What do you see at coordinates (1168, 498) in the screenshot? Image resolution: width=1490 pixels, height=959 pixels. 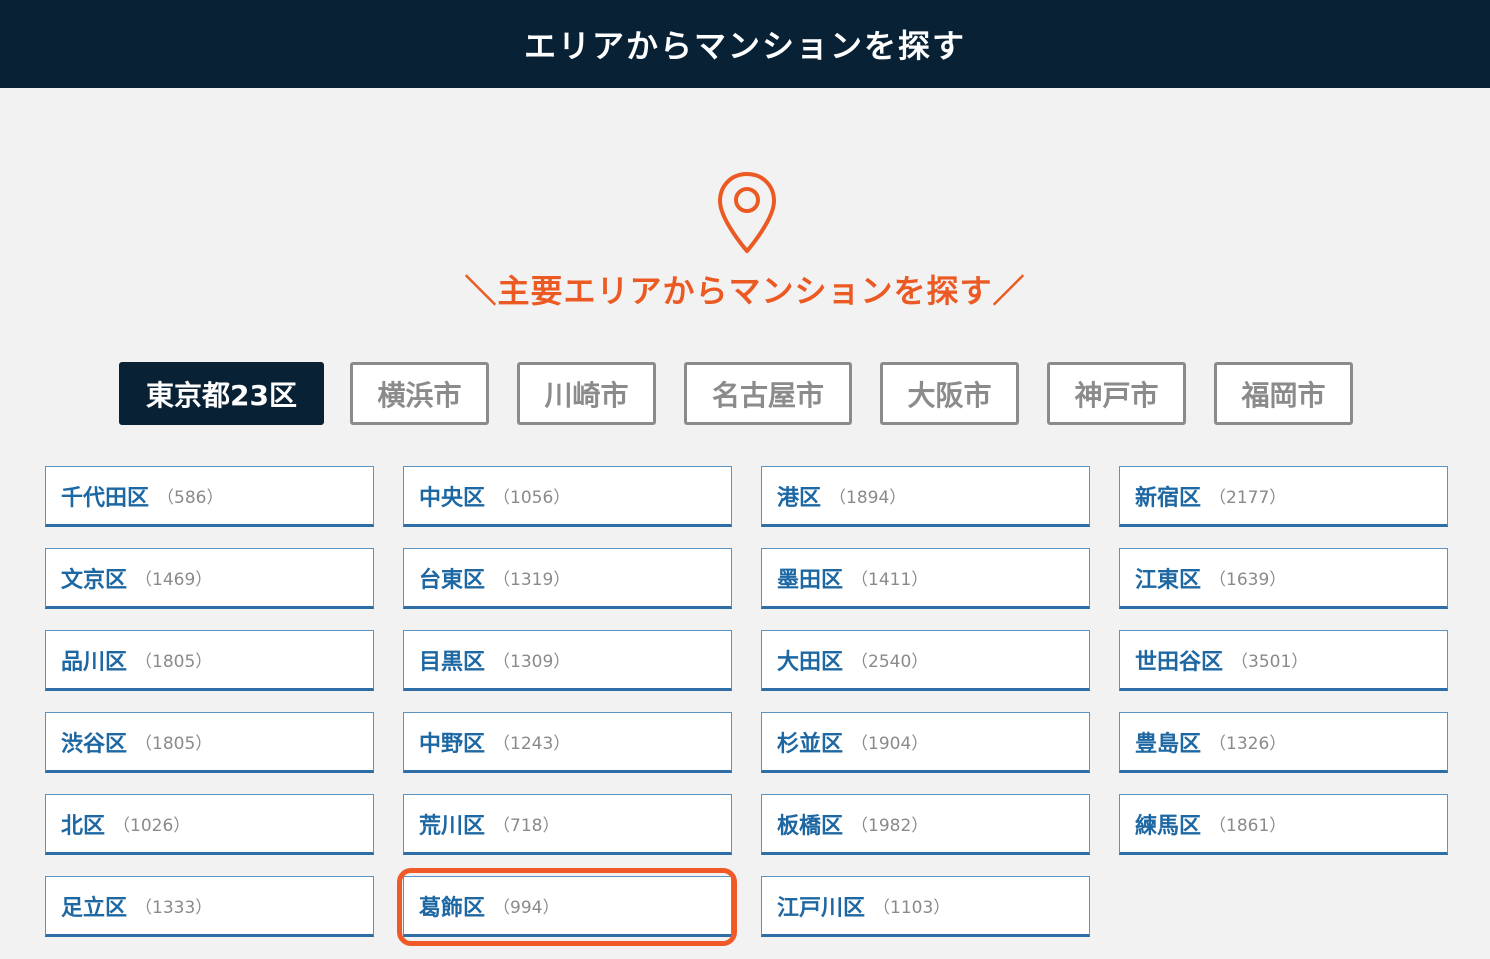 I see `ward-name: 新宿区` at bounding box center [1168, 498].